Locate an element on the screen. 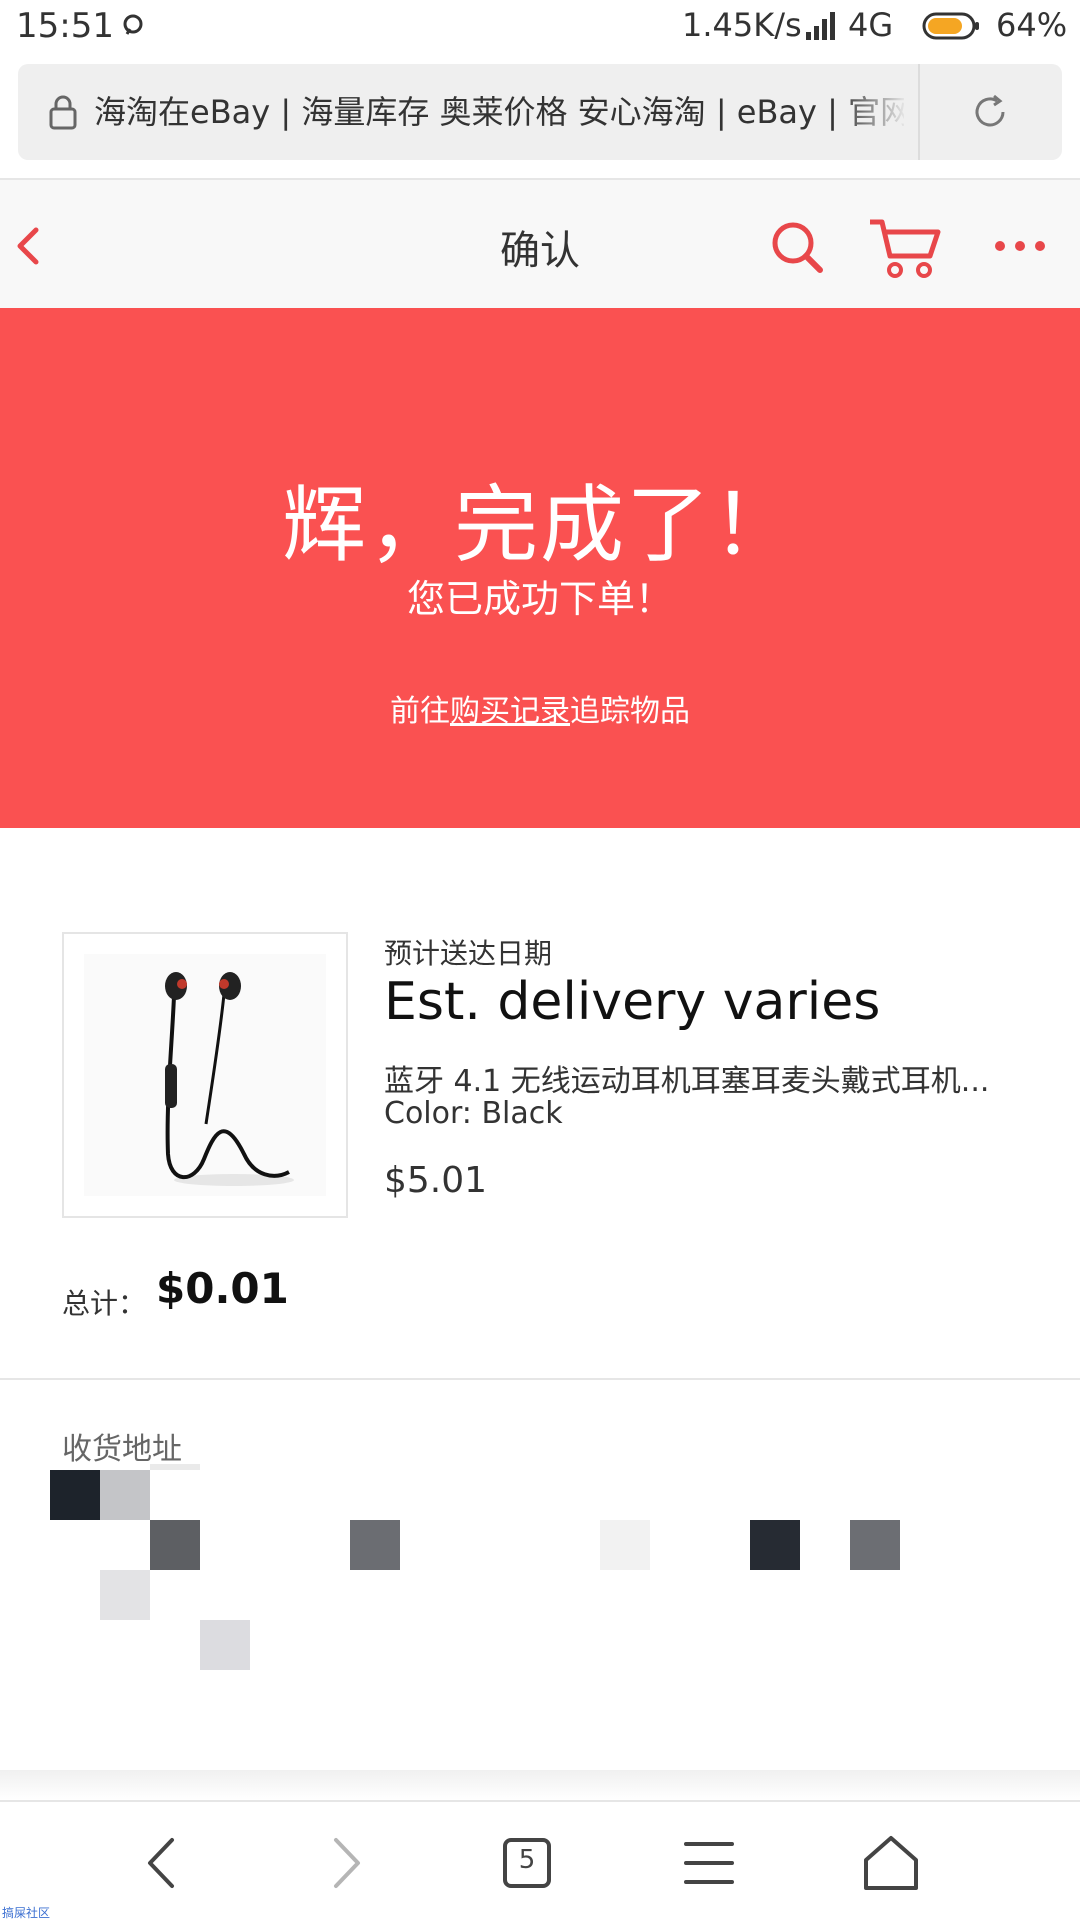 Image resolution: width=1080 pixels, height=1922 pixels. net-speed: 1.45K/s is located at coordinates (742, 25).